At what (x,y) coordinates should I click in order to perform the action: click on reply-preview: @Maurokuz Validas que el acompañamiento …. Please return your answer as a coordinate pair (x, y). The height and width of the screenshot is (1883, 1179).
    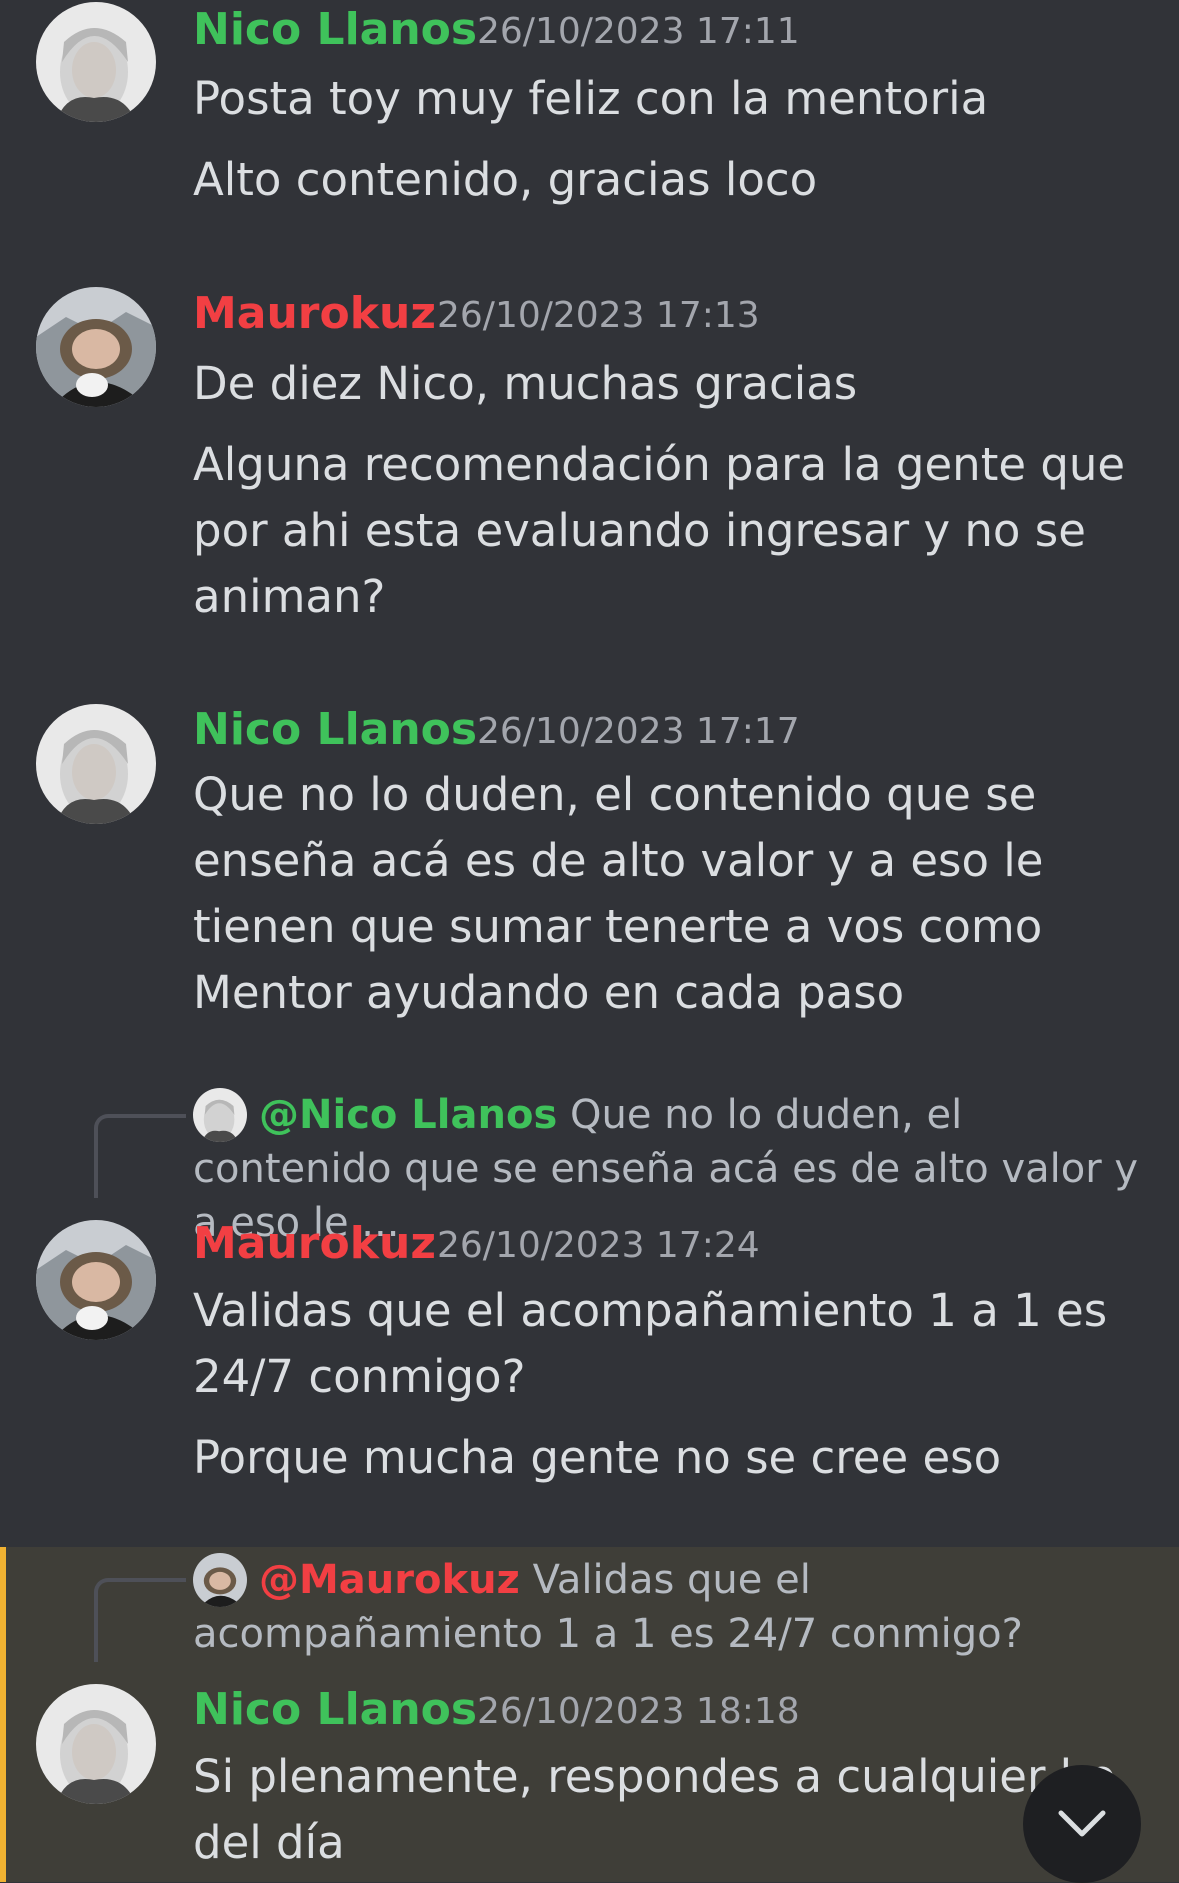
    Looking at the image, I should click on (673, 1607).